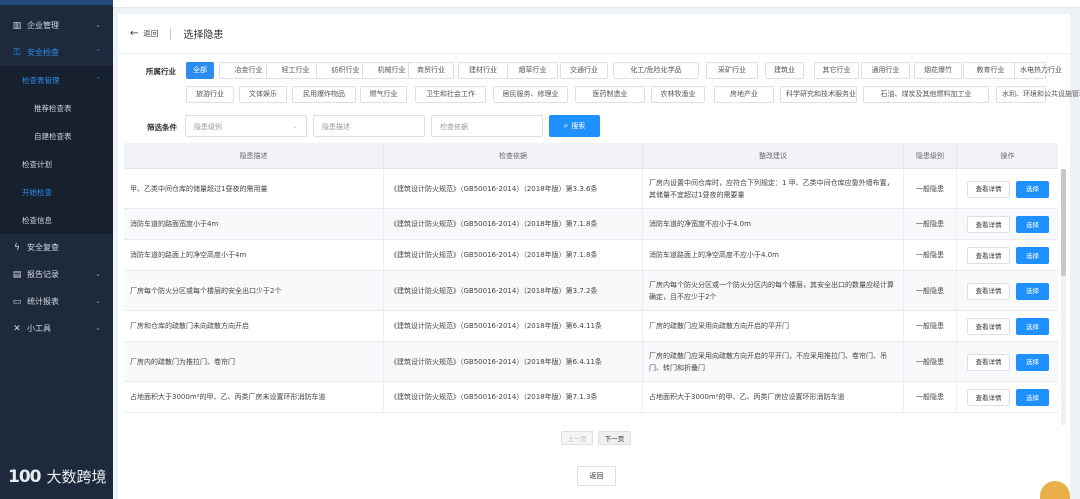 The image size is (1080, 499). What do you see at coordinates (584, 70) in the screenshot?
I see `category-tag: 交通行业` at bounding box center [584, 70].